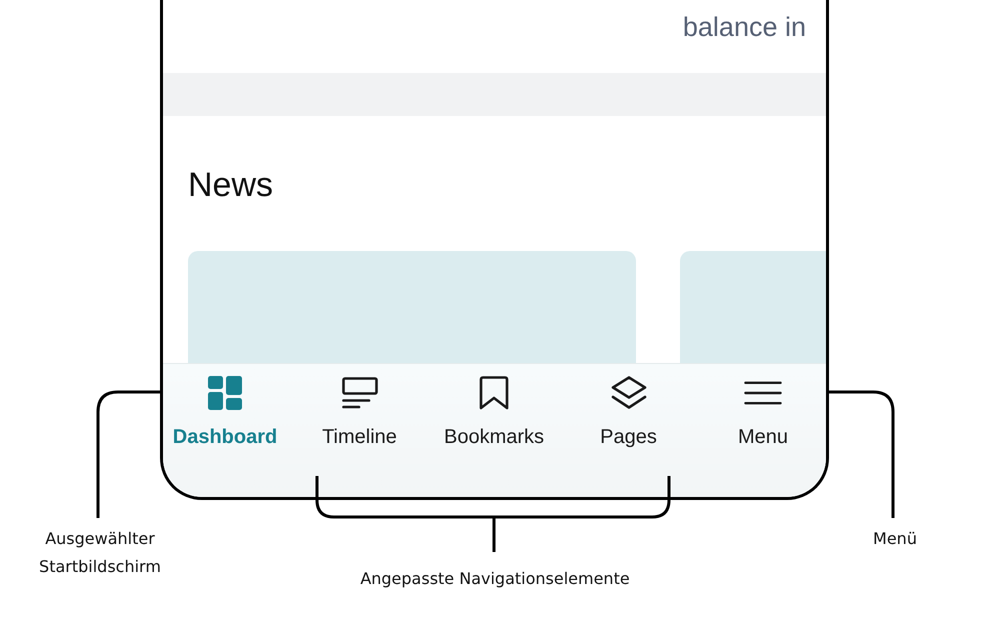 Image resolution: width=990 pixels, height=632 pixels. I want to click on nav-tab: Menu, so click(763, 412).